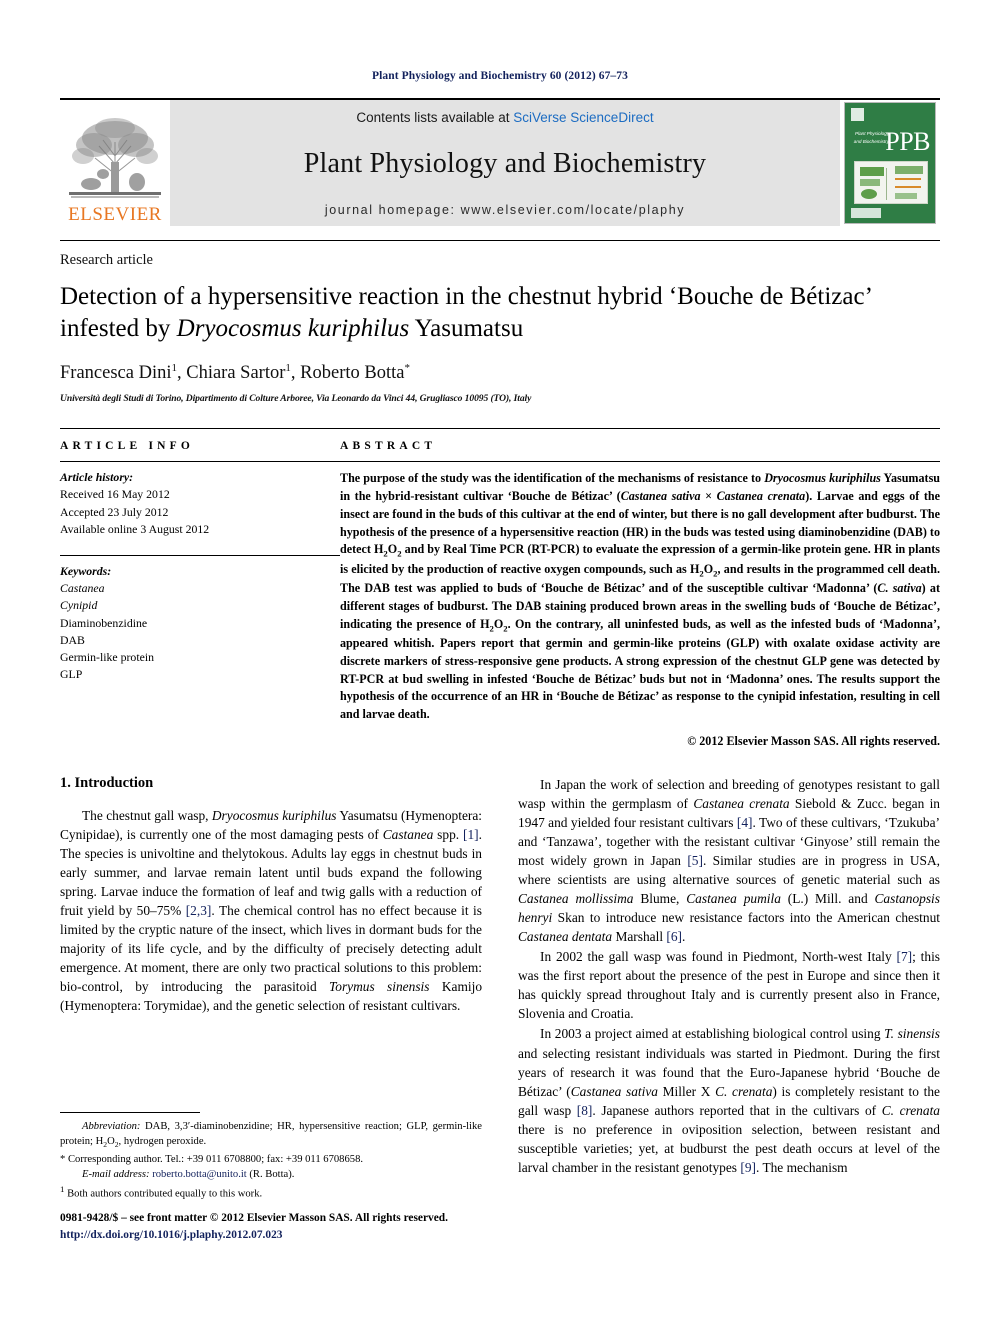  I want to click on cover-footer-mark, so click(866, 213).